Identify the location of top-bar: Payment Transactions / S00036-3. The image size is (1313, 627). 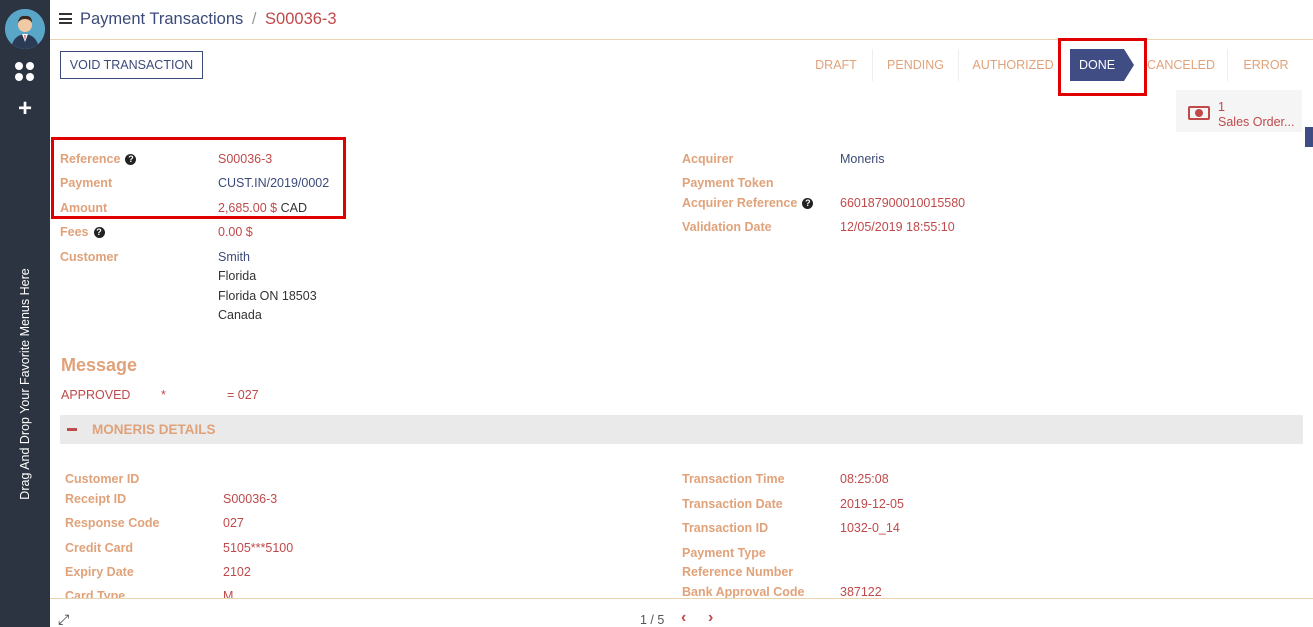
(681, 20).